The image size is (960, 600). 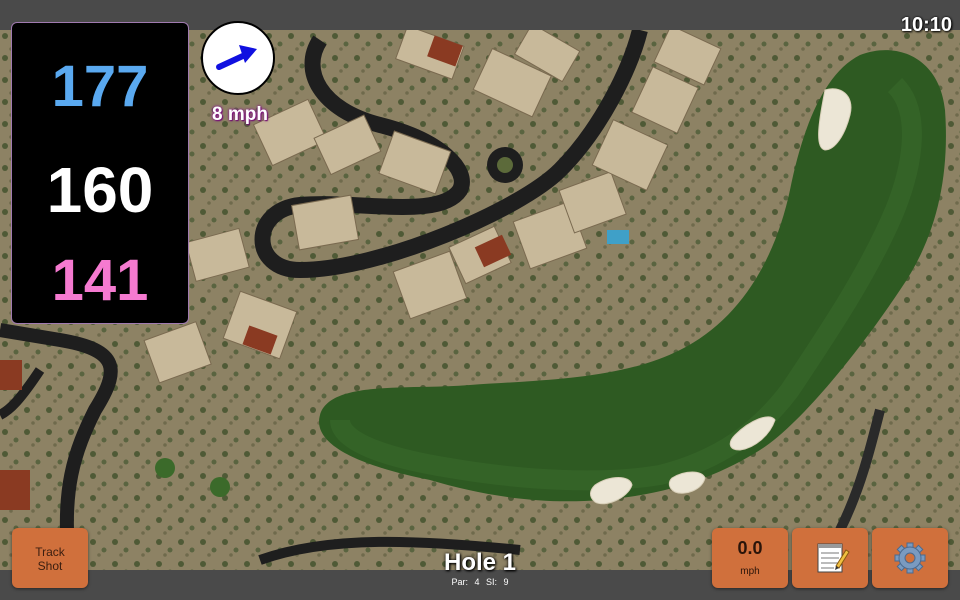 I want to click on back-yardage: 177, so click(x=100, y=86).